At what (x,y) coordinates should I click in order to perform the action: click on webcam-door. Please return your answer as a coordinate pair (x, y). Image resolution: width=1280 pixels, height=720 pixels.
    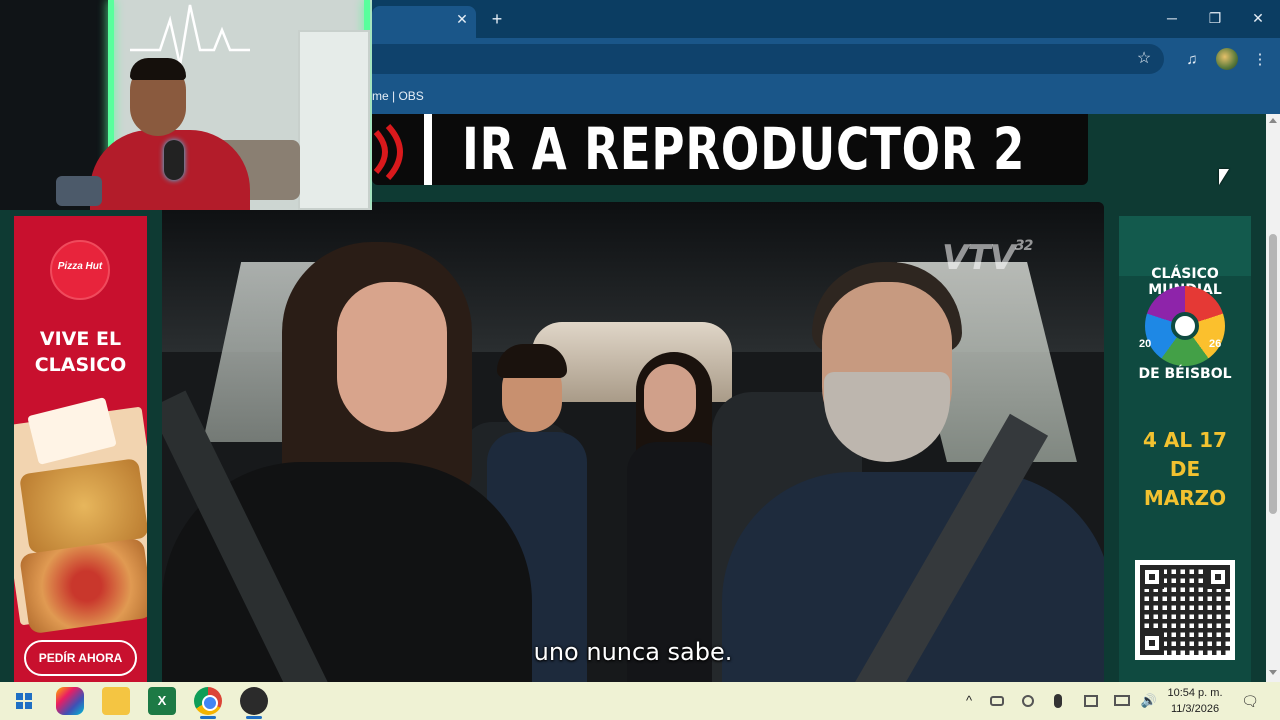
    Looking at the image, I should click on (334, 120).